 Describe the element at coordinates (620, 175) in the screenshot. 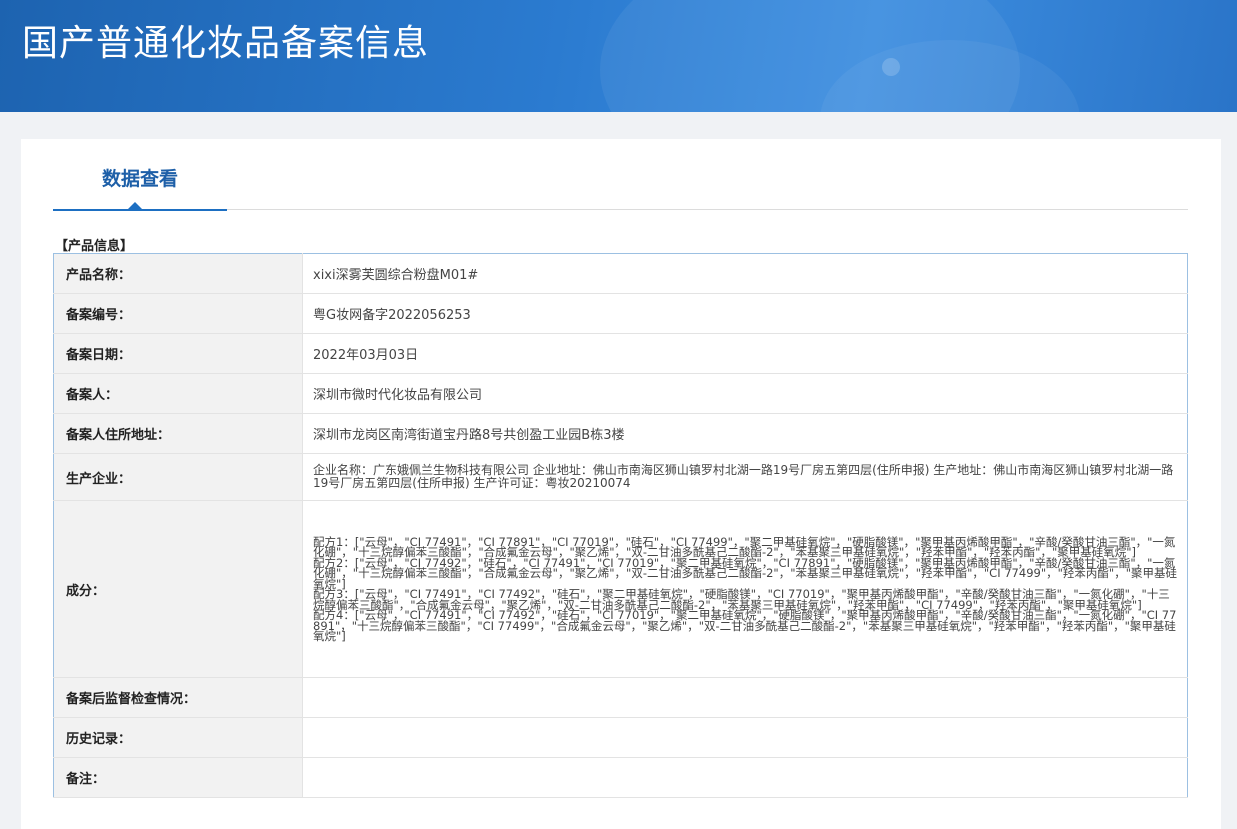

I see `tab-bar: 数据查看` at that location.